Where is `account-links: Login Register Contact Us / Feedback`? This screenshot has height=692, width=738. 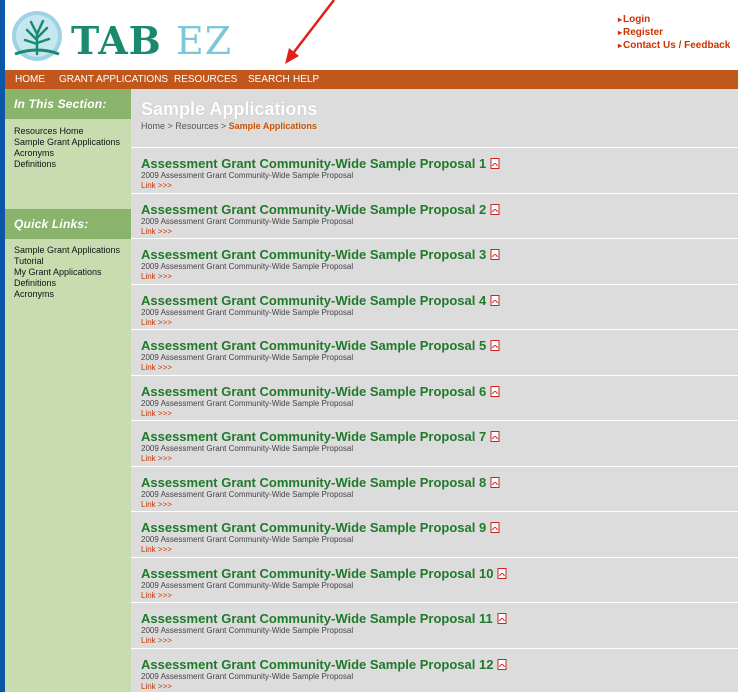 account-links: Login Register Contact Us / Feedback is located at coordinates (674, 32).